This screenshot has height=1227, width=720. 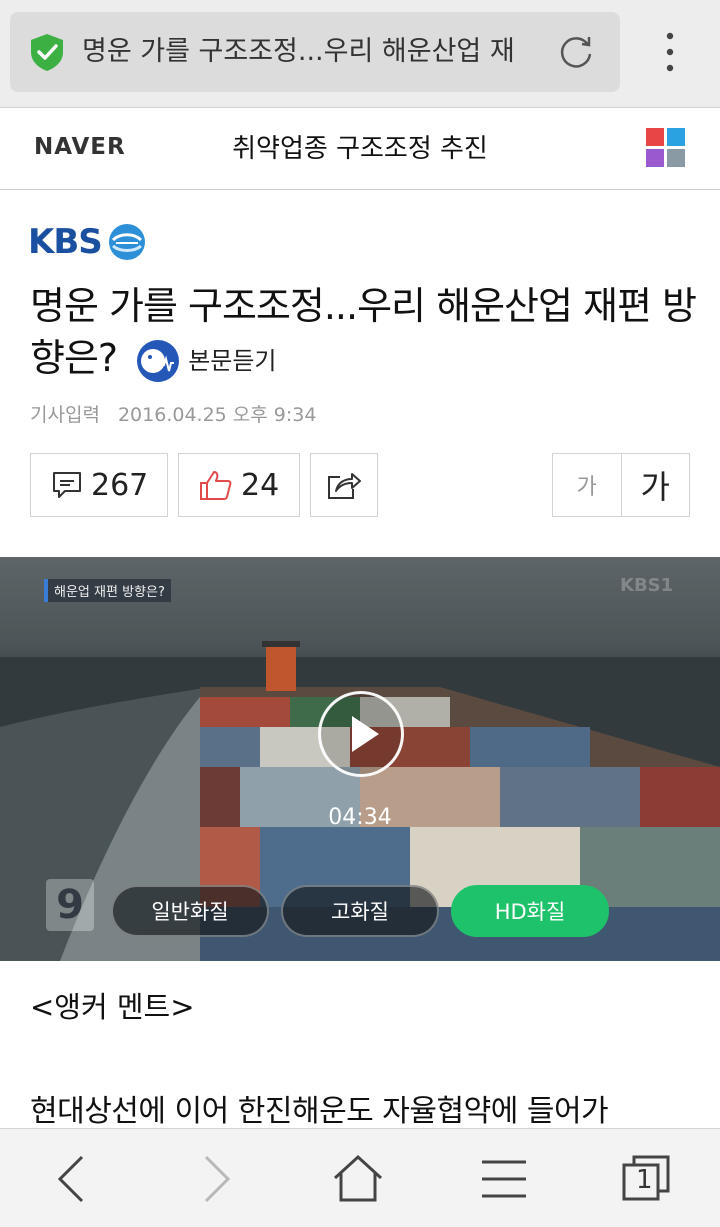 I want to click on browser-bottom-nav: 1, so click(x=360, y=1177).